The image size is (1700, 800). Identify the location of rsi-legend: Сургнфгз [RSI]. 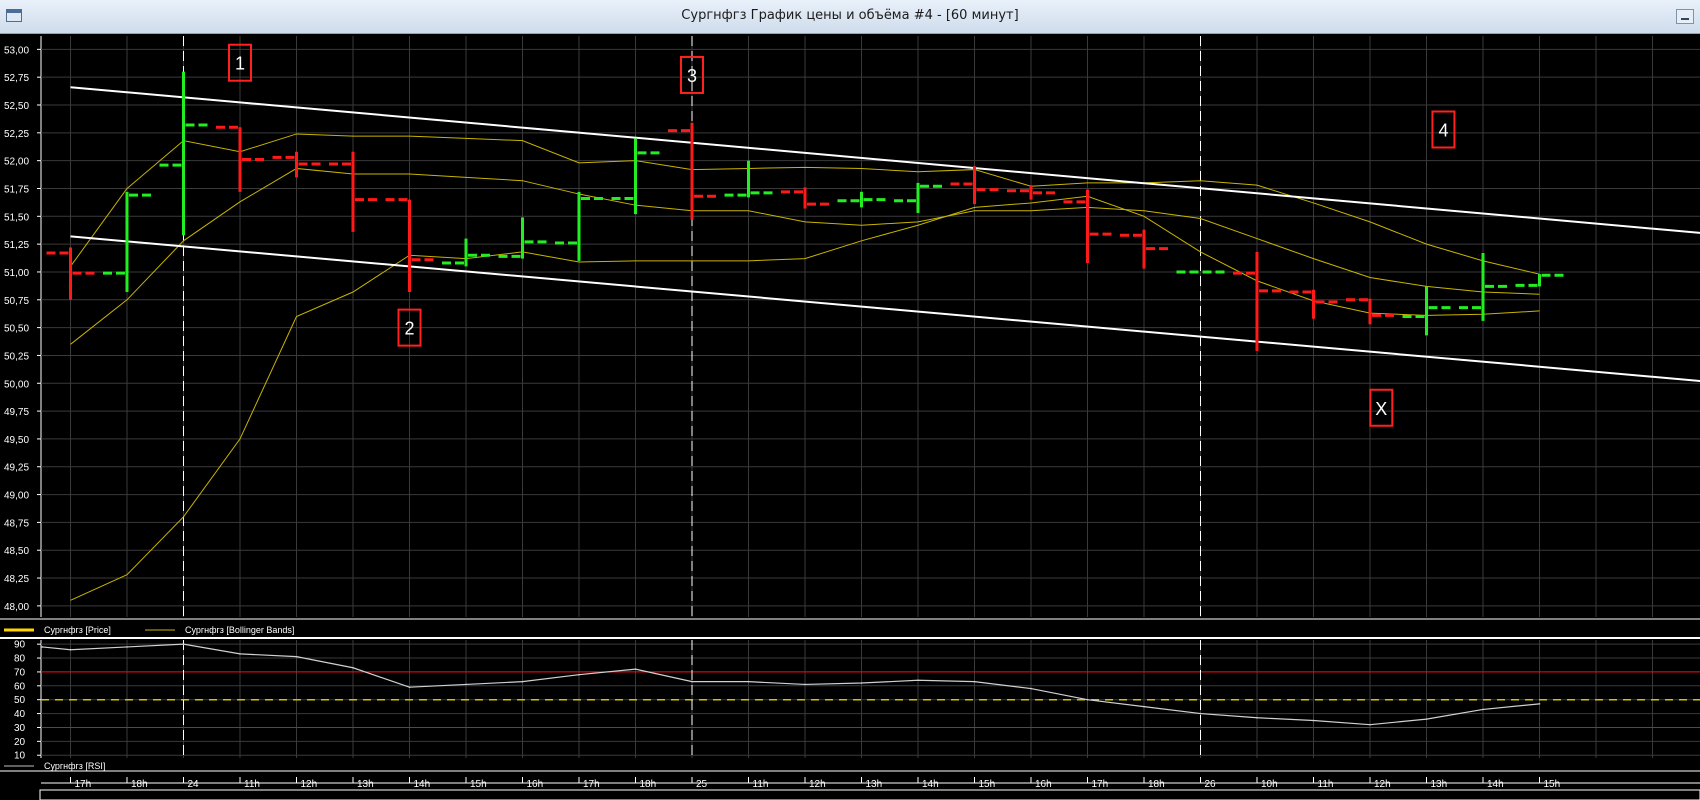
(54, 766).